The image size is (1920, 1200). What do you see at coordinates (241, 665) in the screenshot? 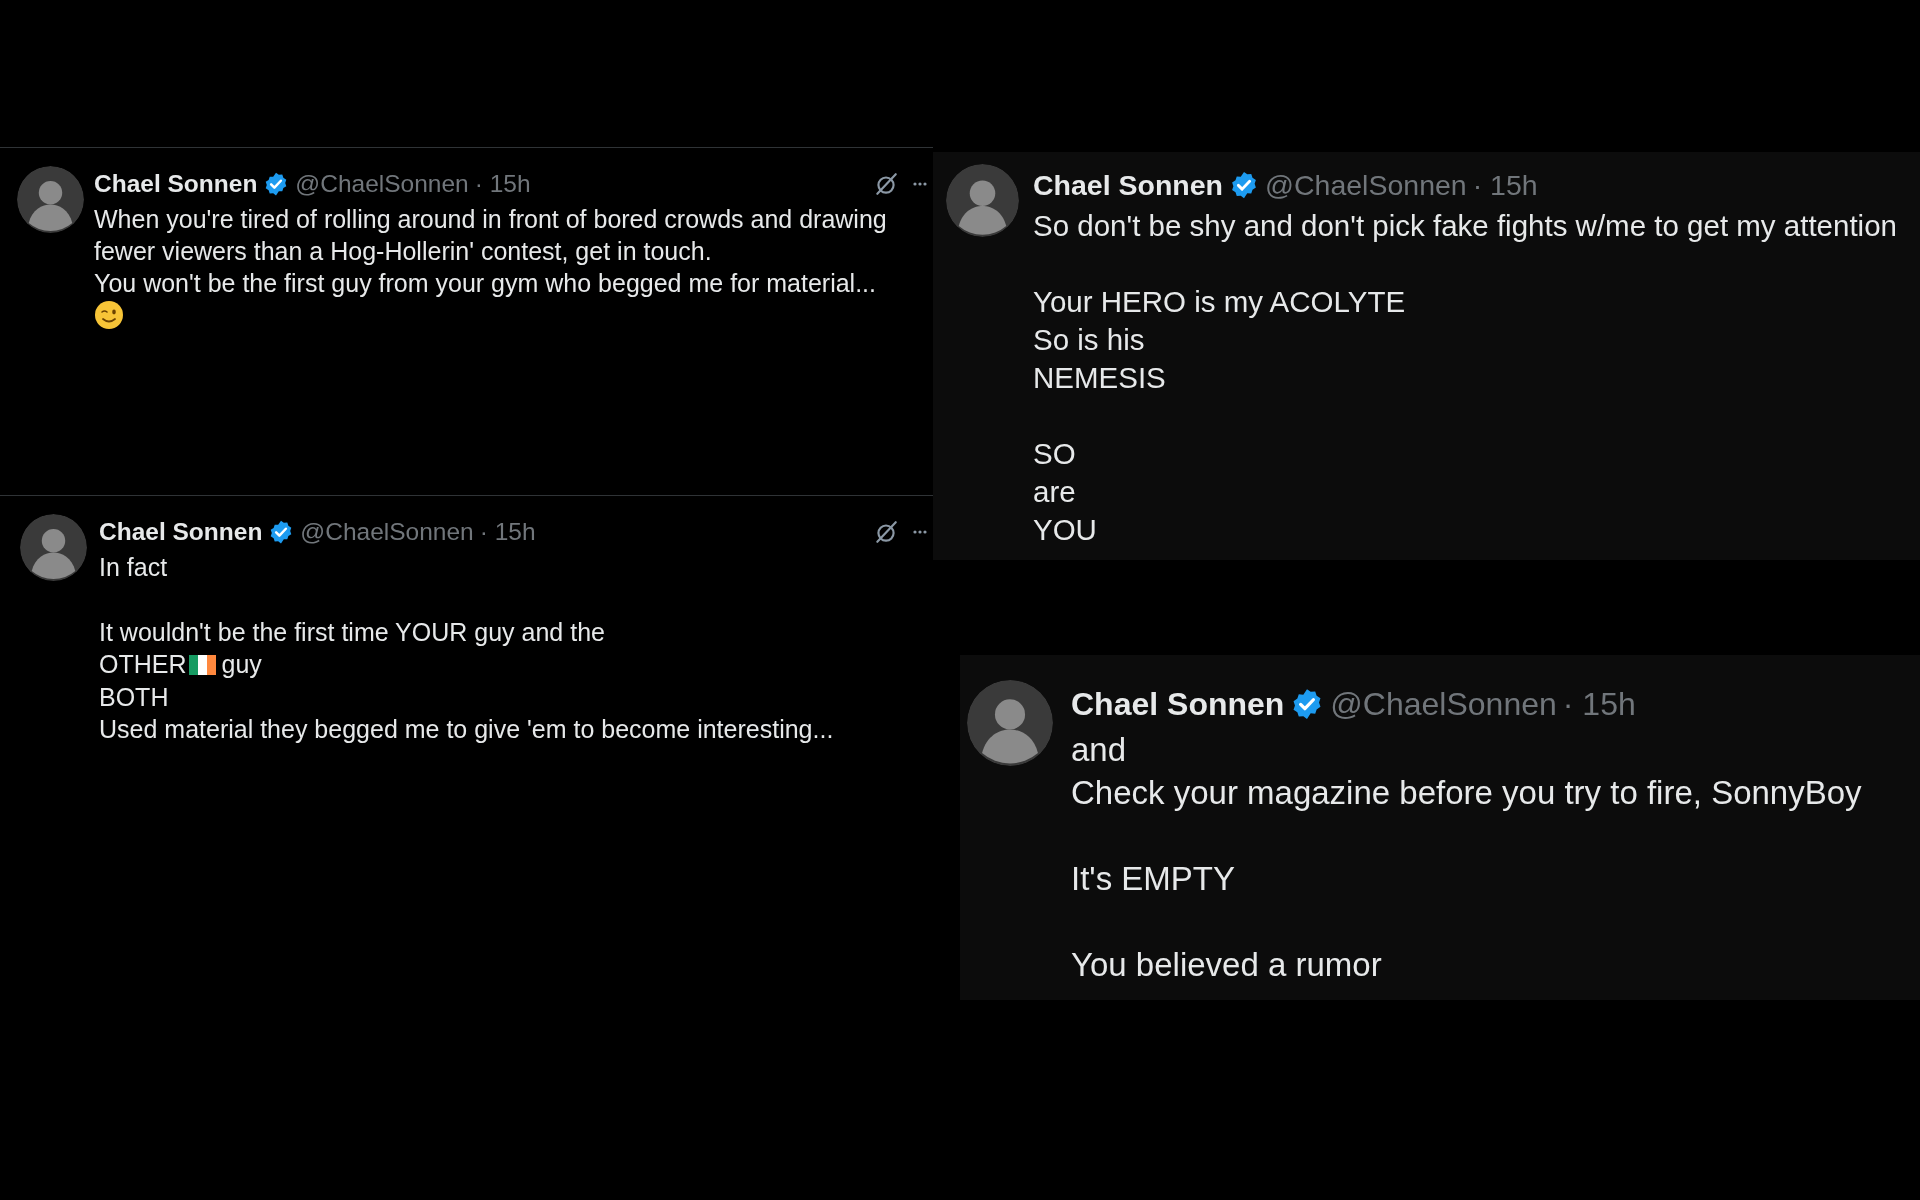
I see `tweet-text: guy` at bounding box center [241, 665].